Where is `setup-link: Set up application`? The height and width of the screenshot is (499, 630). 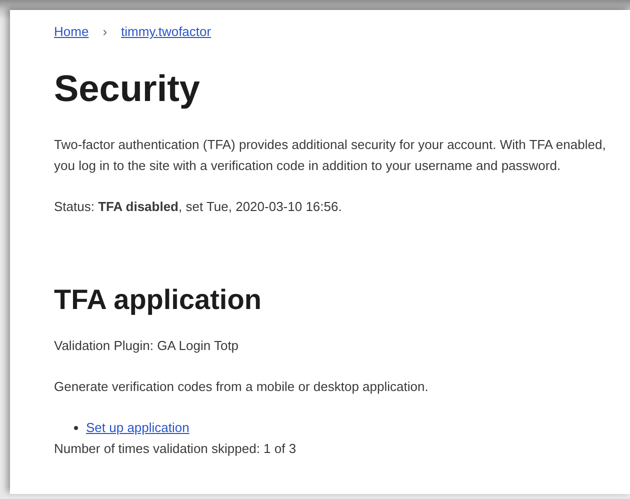
setup-link: Set up application is located at coordinates (138, 427).